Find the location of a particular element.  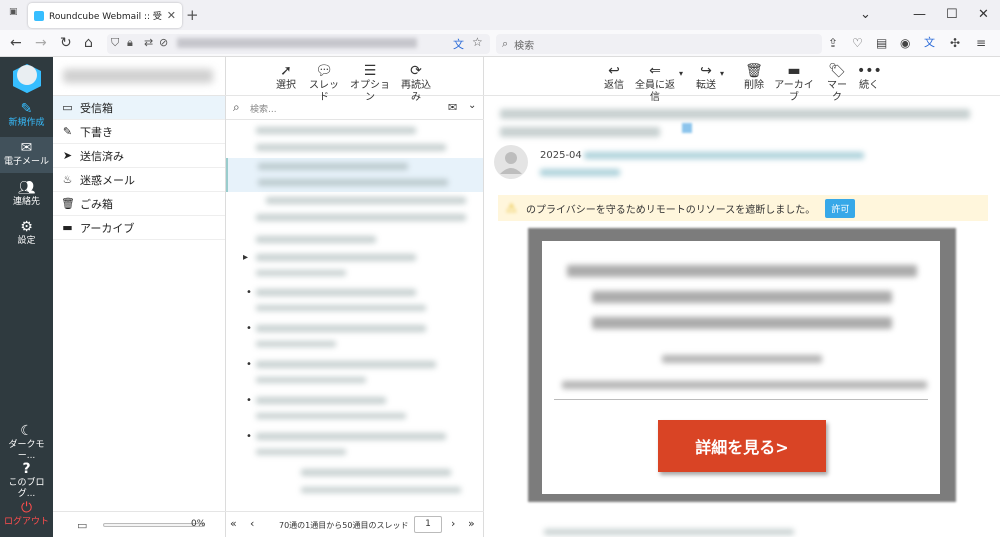

more-button: ••• 続く is located at coordinates (869, 77).